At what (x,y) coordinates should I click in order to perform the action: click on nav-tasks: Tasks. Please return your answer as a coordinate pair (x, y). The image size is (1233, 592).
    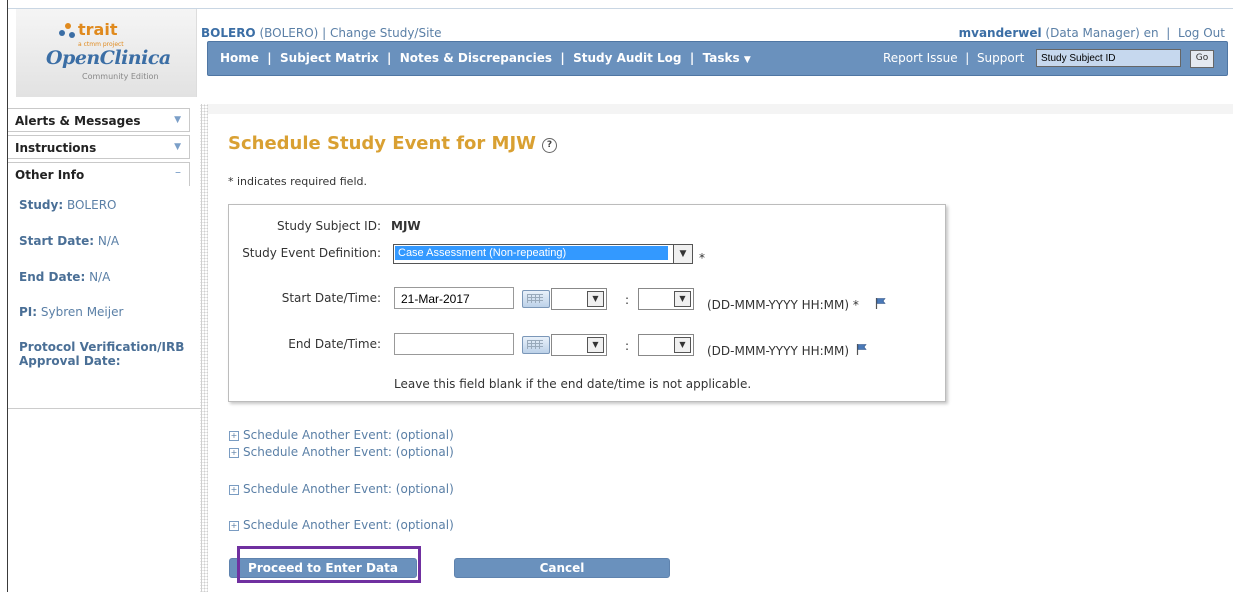
    Looking at the image, I should click on (721, 58).